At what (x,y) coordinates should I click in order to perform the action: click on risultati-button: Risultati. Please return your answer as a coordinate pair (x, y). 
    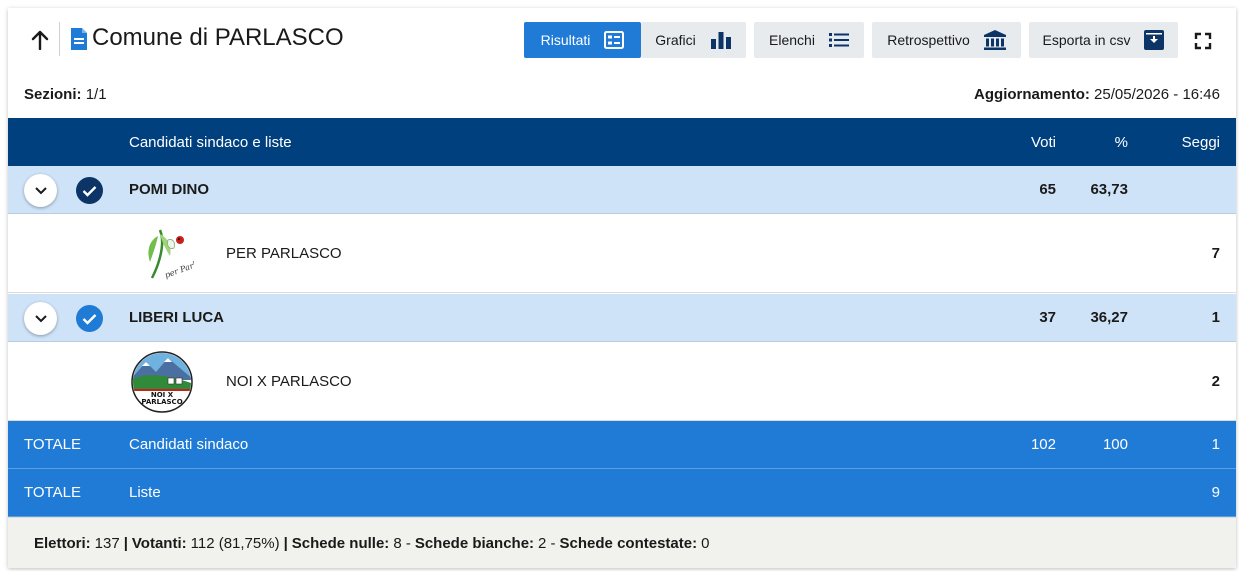
    Looking at the image, I should click on (582, 40).